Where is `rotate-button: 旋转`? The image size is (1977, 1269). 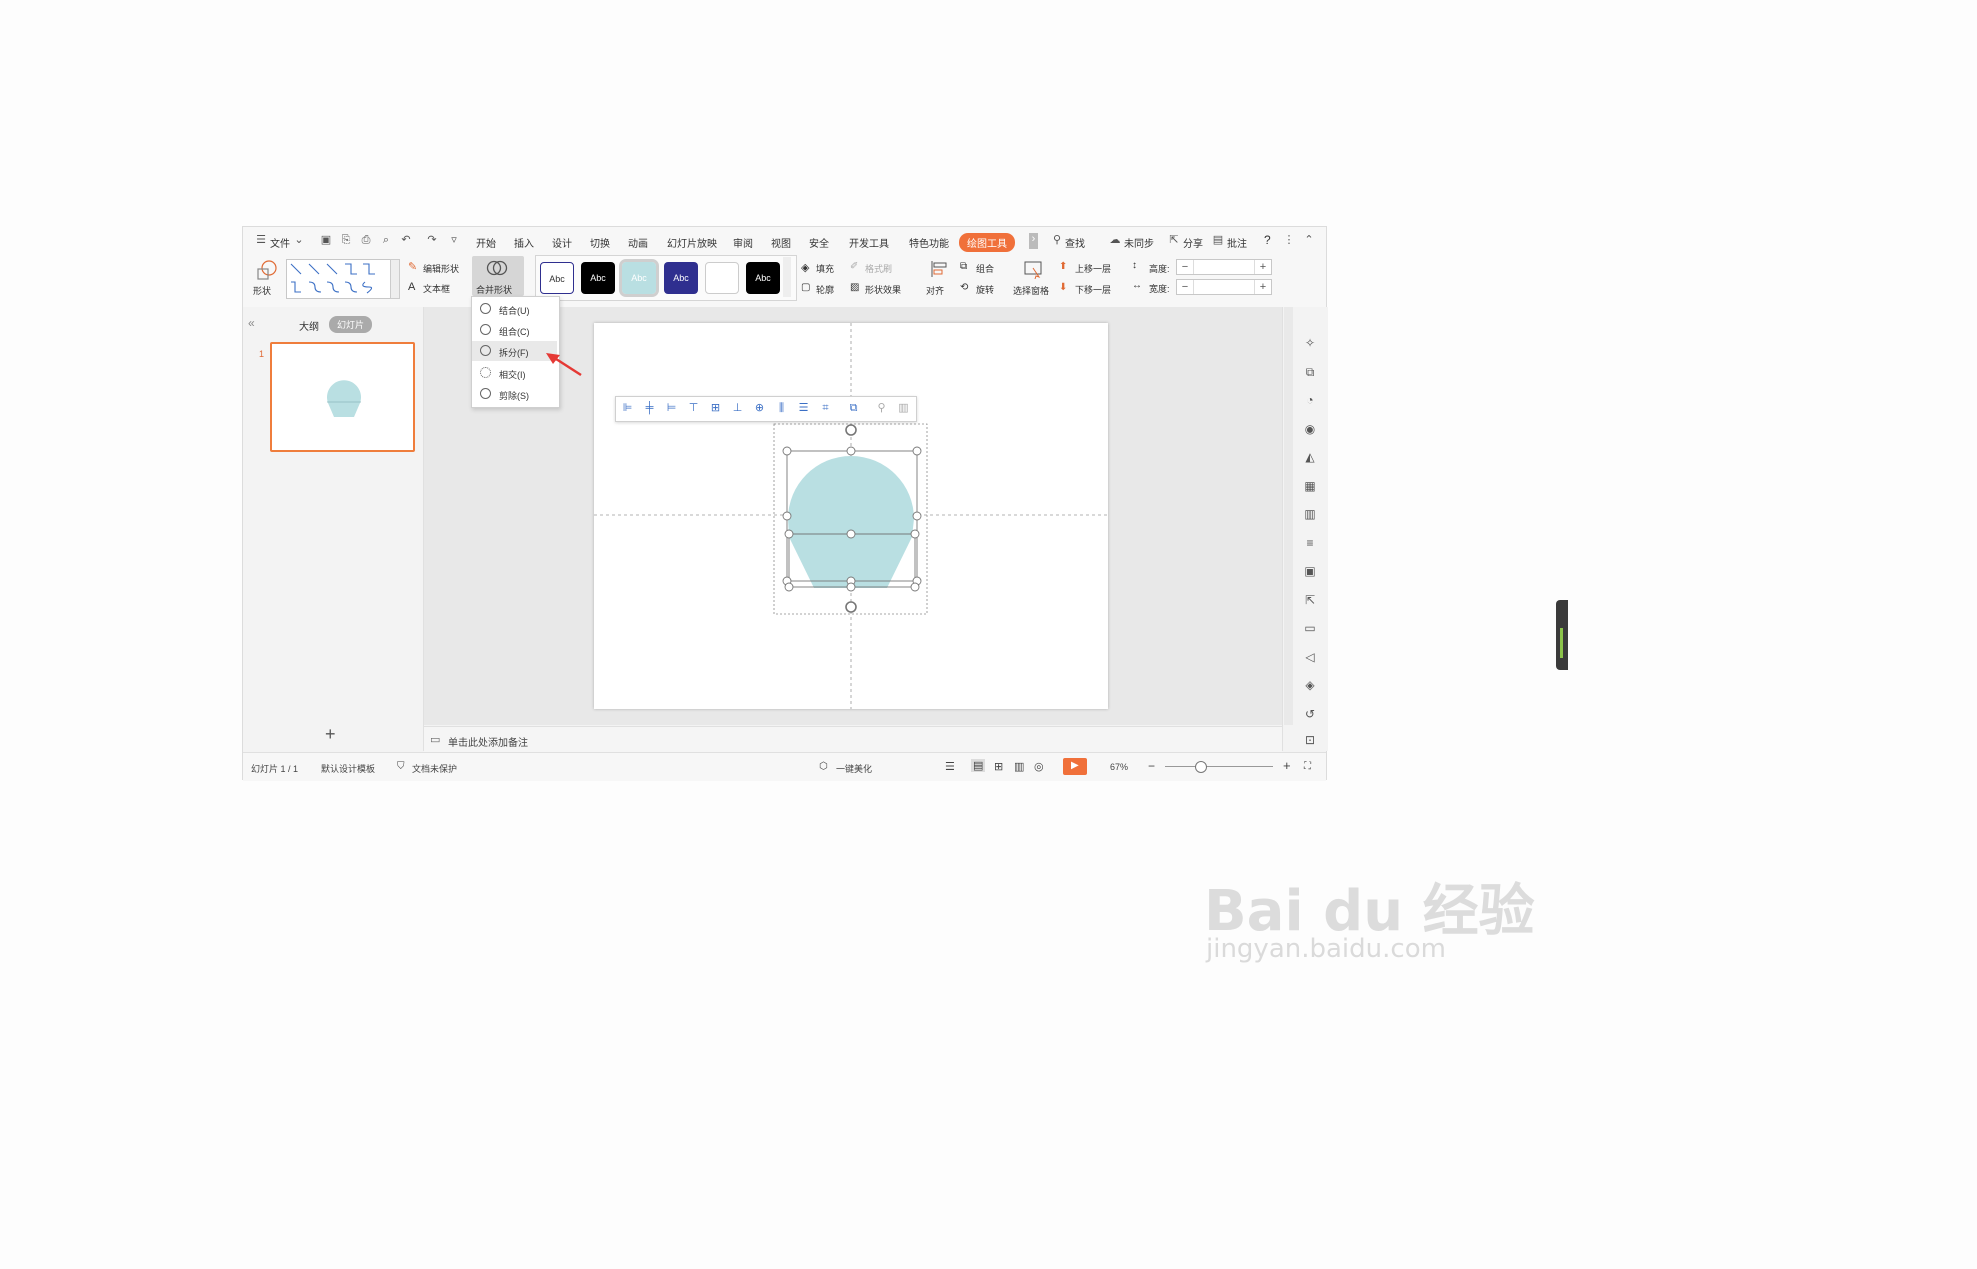 rotate-button: 旋转 is located at coordinates (985, 289).